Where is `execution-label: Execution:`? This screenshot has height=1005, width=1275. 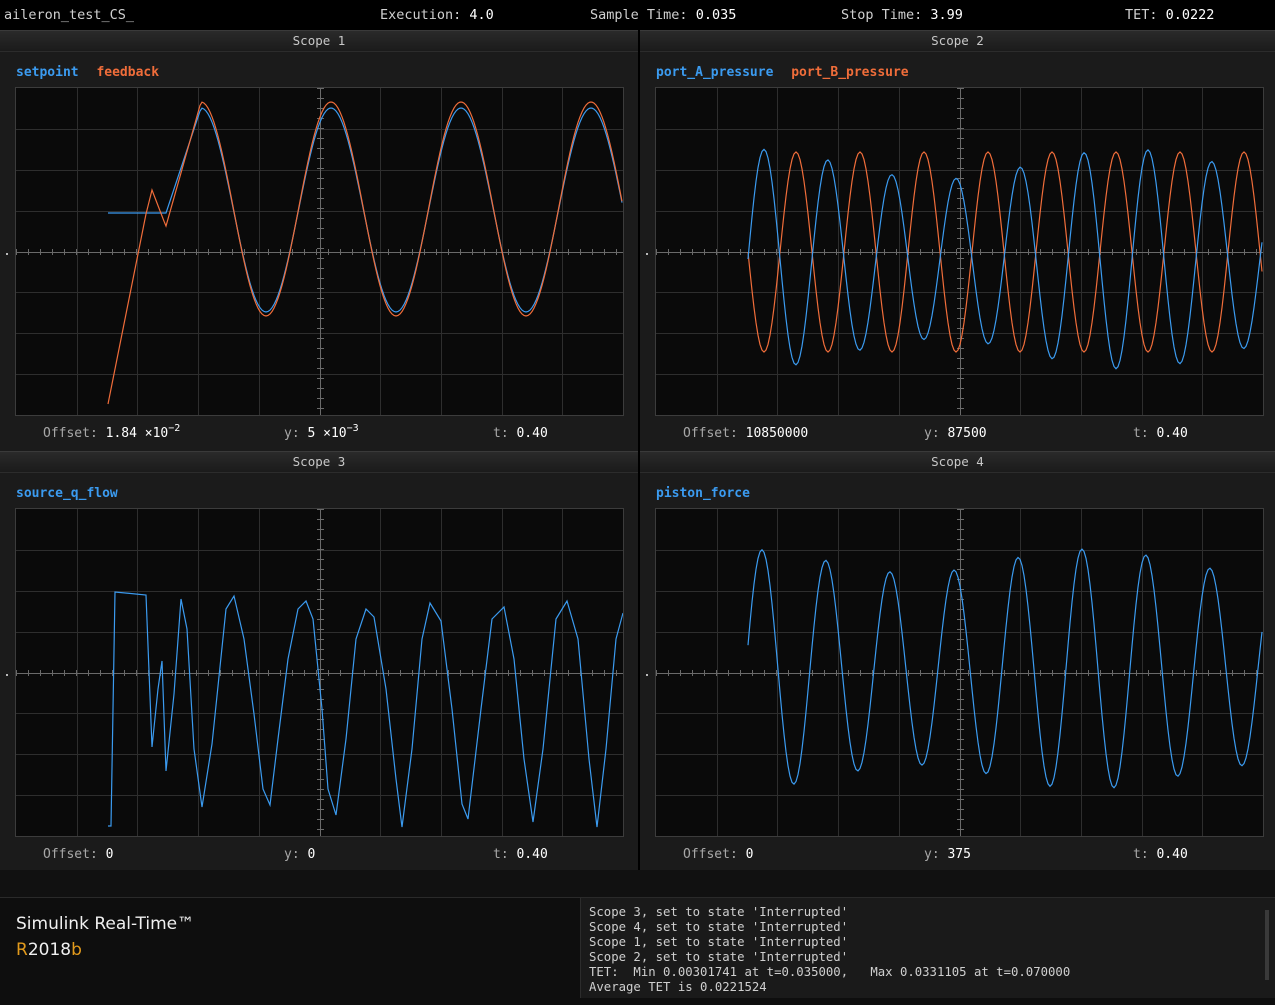 execution-label: Execution: is located at coordinates (421, 15).